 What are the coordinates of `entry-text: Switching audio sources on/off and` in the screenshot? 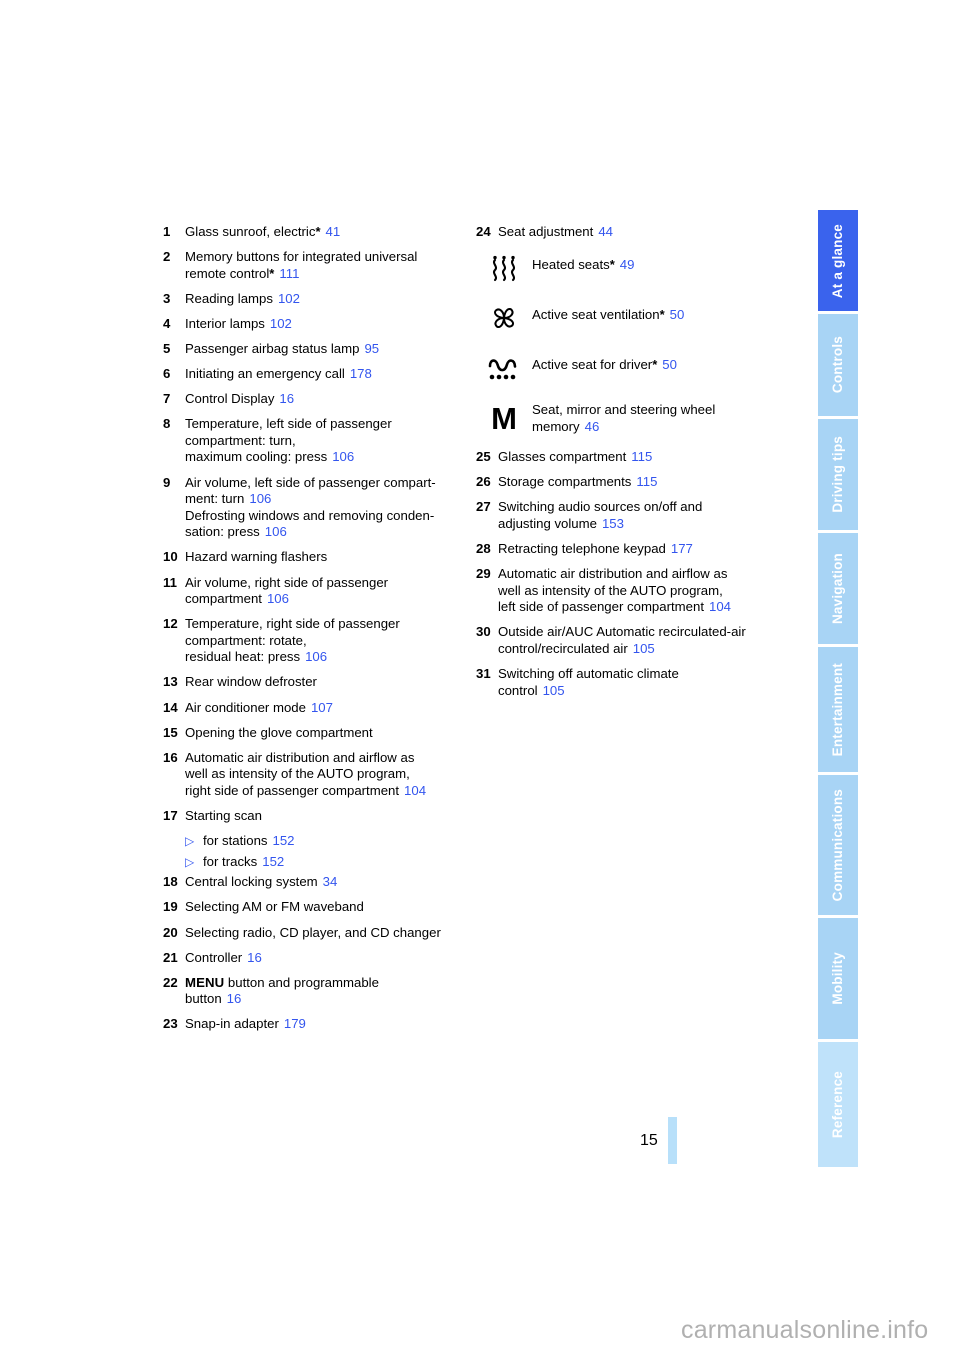 It's located at (600, 507).